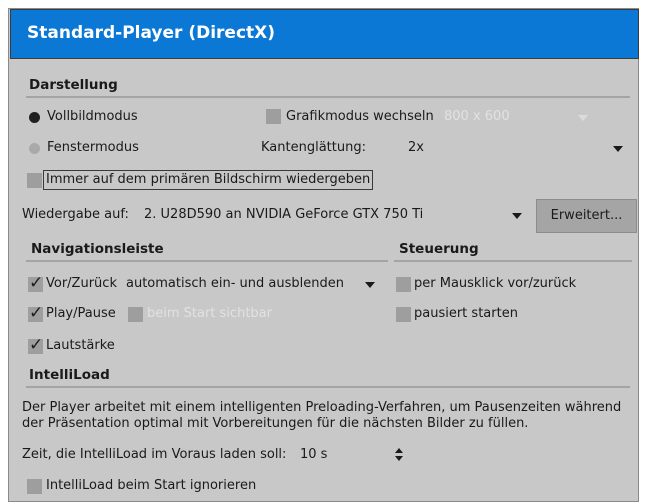  What do you see at coordinates (81, 283) in the screenshot?
I see `vorzurueck-label: Vor/Zurück` at bounding box center [81, 283].